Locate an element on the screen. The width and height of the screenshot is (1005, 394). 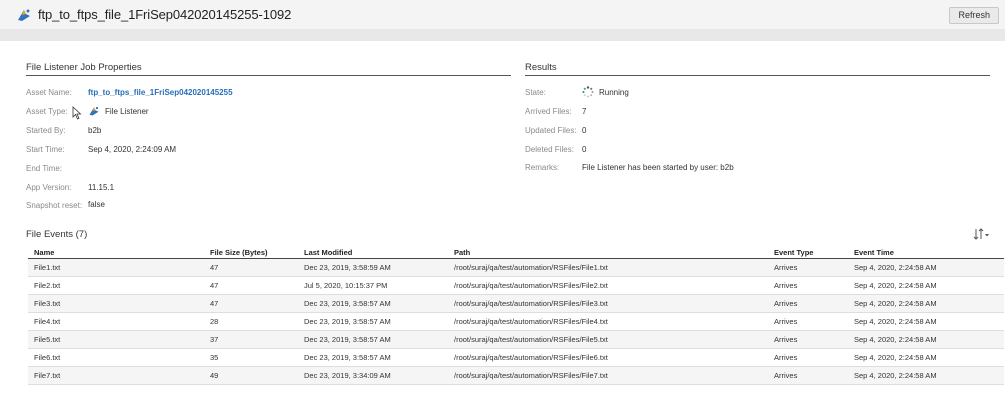
cell-file-size: 49 is located at coordinates (214, 375).